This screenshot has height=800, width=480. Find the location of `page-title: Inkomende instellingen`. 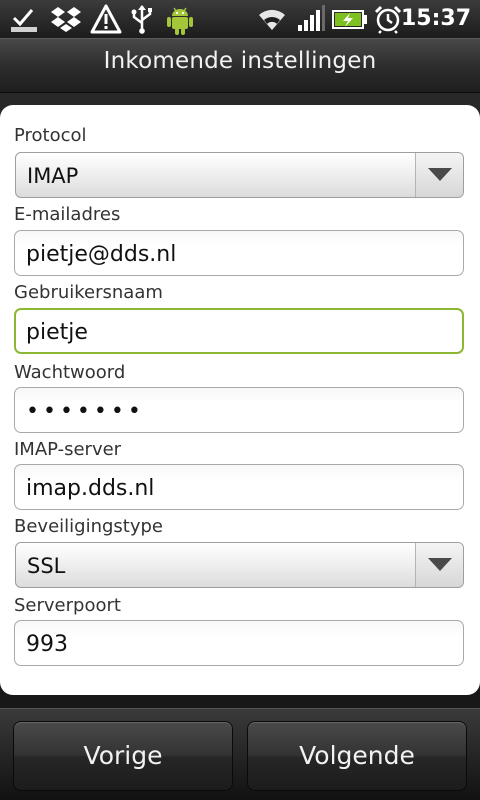

page-title: Inkomende instellingen is located at coordinates (240, 61).